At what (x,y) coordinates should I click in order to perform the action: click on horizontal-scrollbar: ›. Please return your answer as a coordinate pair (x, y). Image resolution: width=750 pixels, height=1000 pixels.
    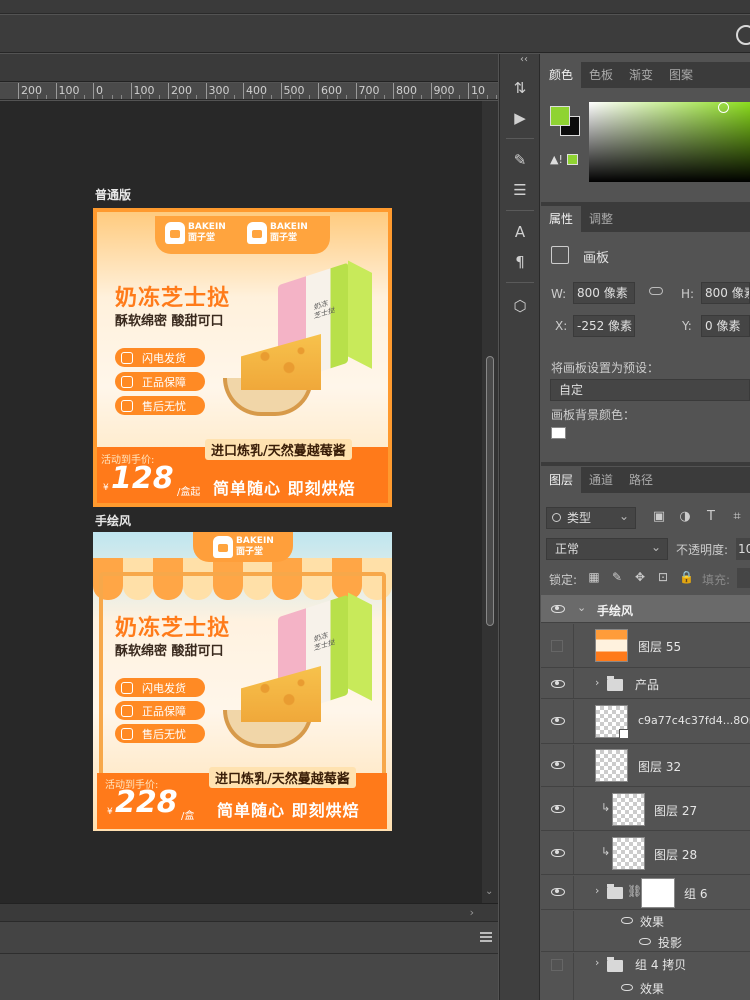
    Looking at the image, I should click on (249, 912).